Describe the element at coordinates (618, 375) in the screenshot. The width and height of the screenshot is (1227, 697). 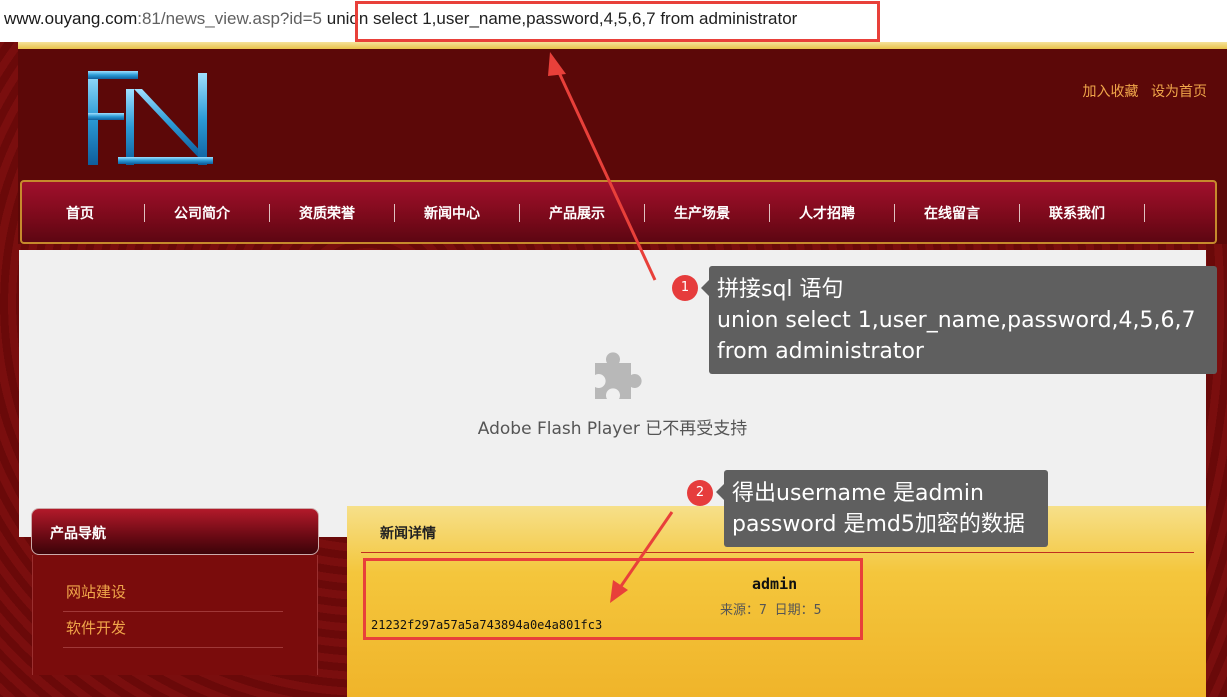
I see `puzzle-icon` at that location.